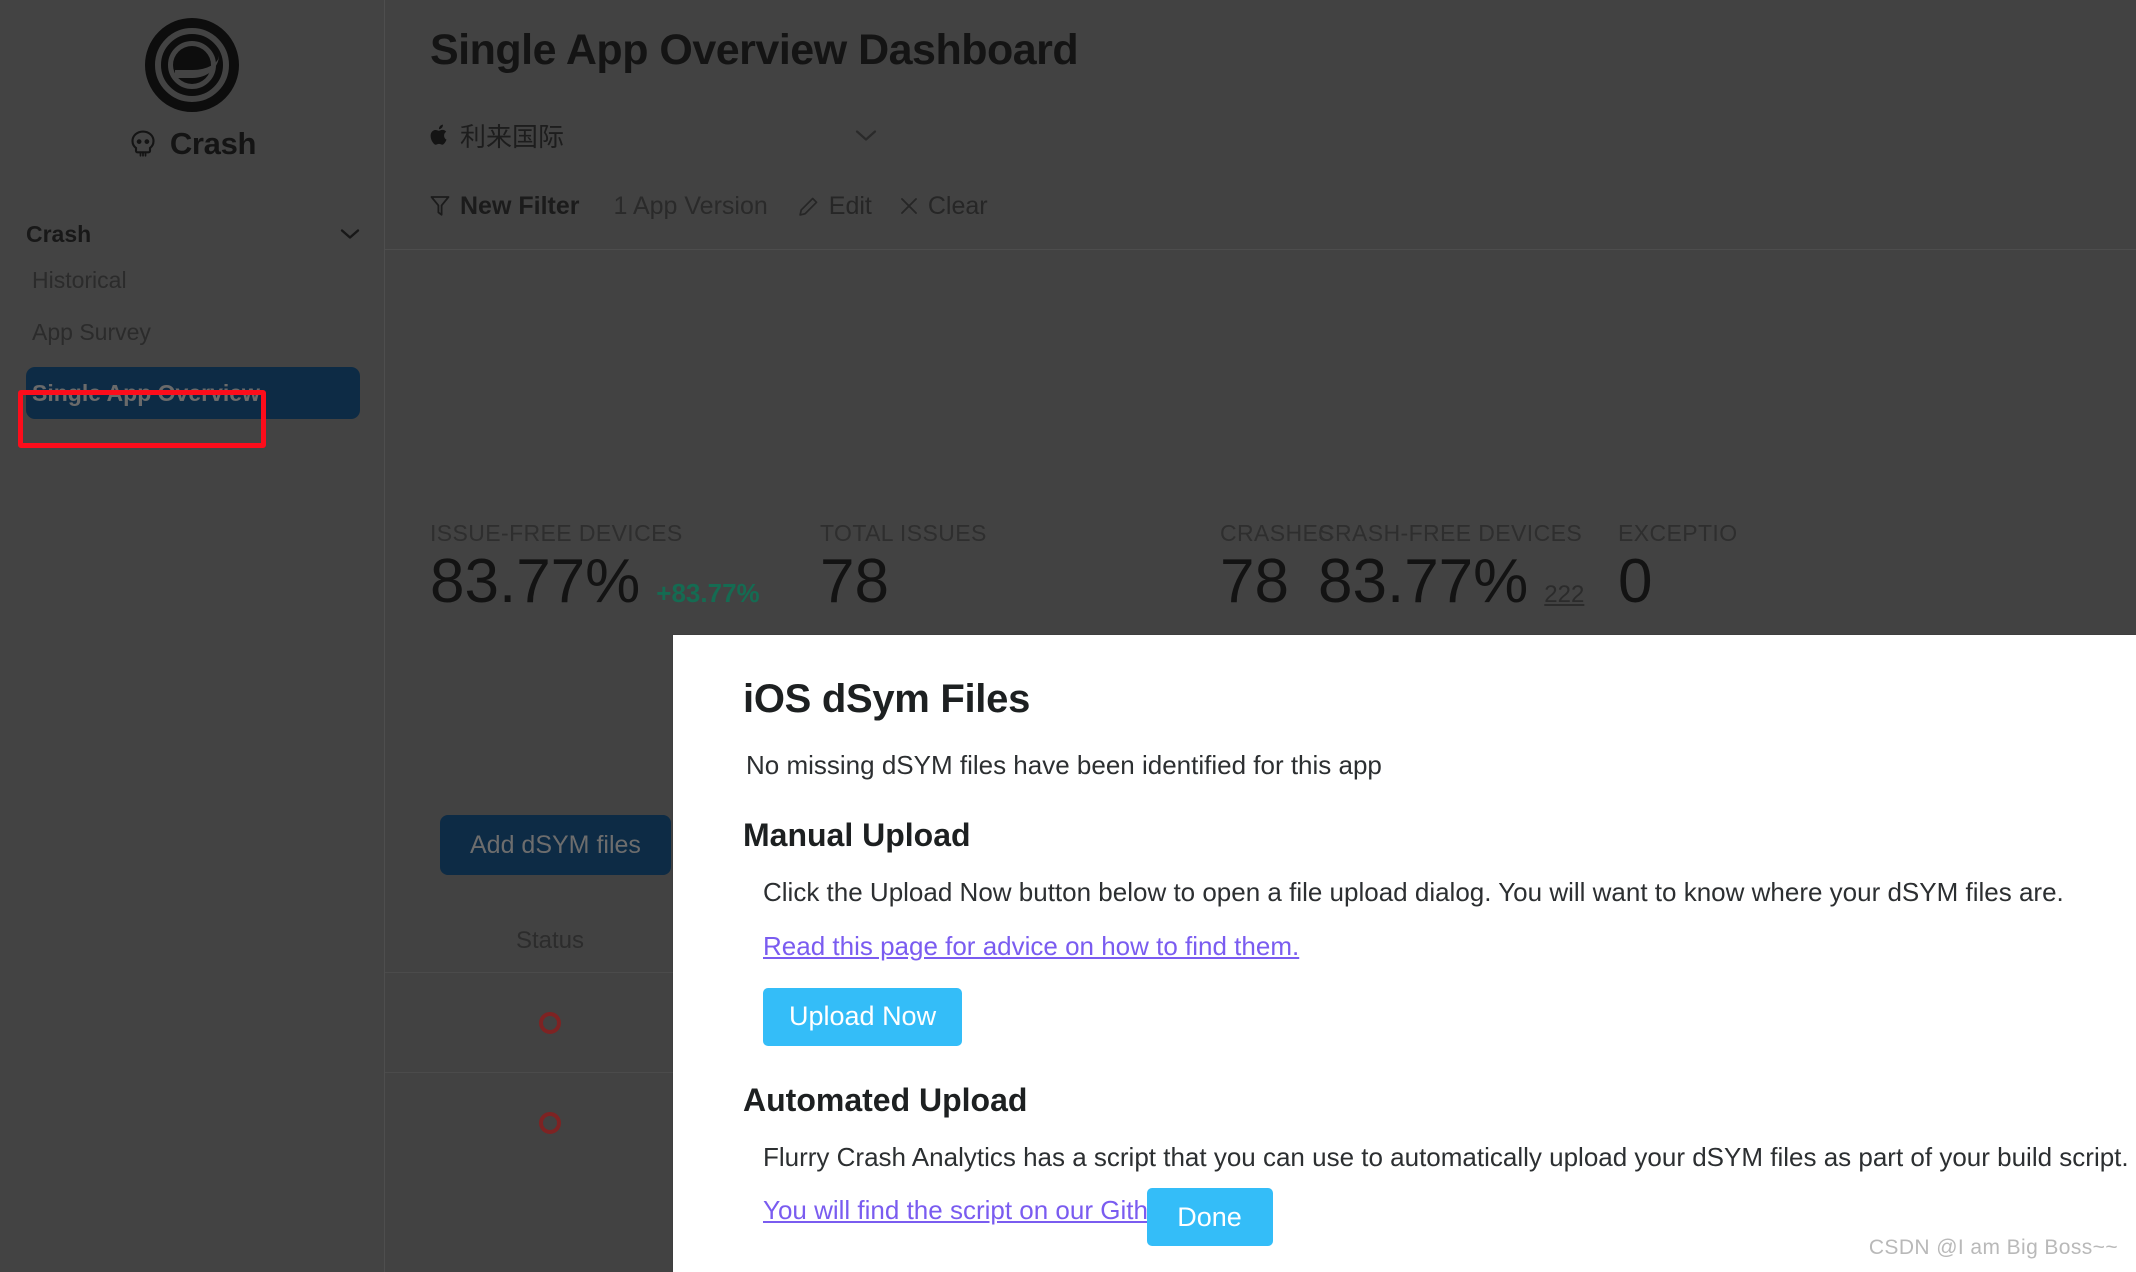 Image resolution: width=2136 pixels, height=1272 pixels. I want to click on sidebar-item-single-app-overview: Single App Overview, so click(193, 393).